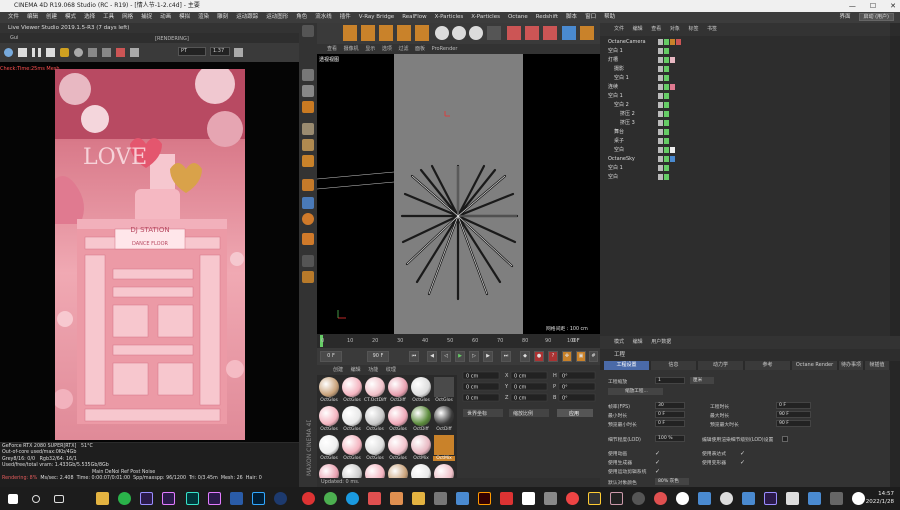 The width and height of the screenshot is (900, 510). Describe the element at coordinates (793, 405) in the screenshot. I see `project-time-field: 0 F` at that location.